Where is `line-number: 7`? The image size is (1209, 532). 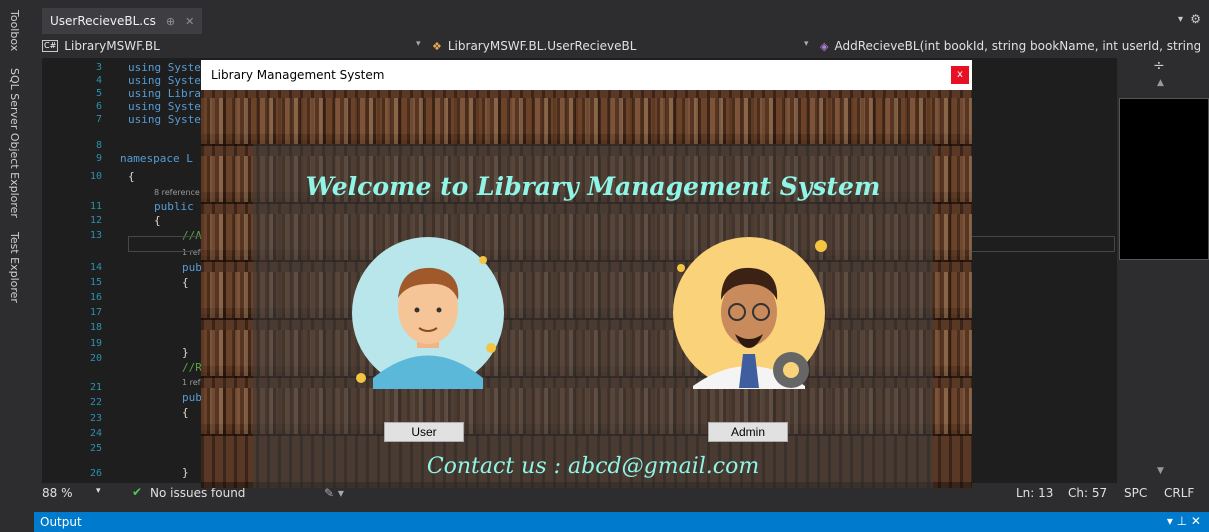
line-number: 7 is located at coordinates (98, 119).